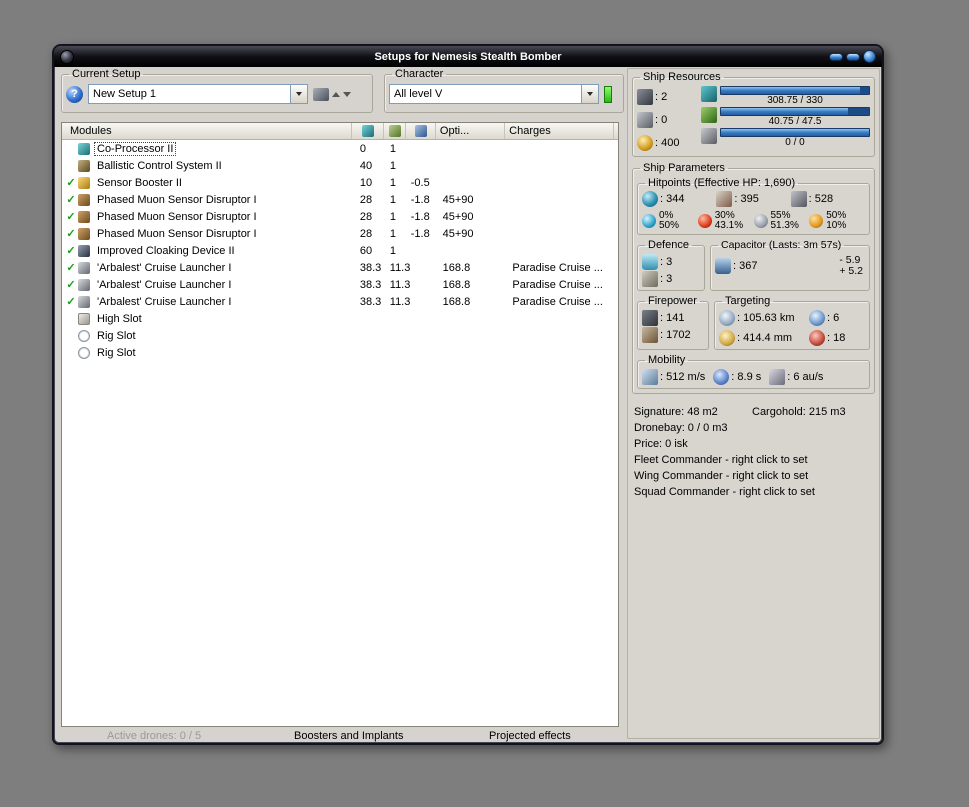 Image resolution: width=969 pixels, height=807 pixels. Describe the element at coordinates (468, 56) in the screenshot. I see `titlebar: Setups for Nemesis Stealth Bomber` at that location.